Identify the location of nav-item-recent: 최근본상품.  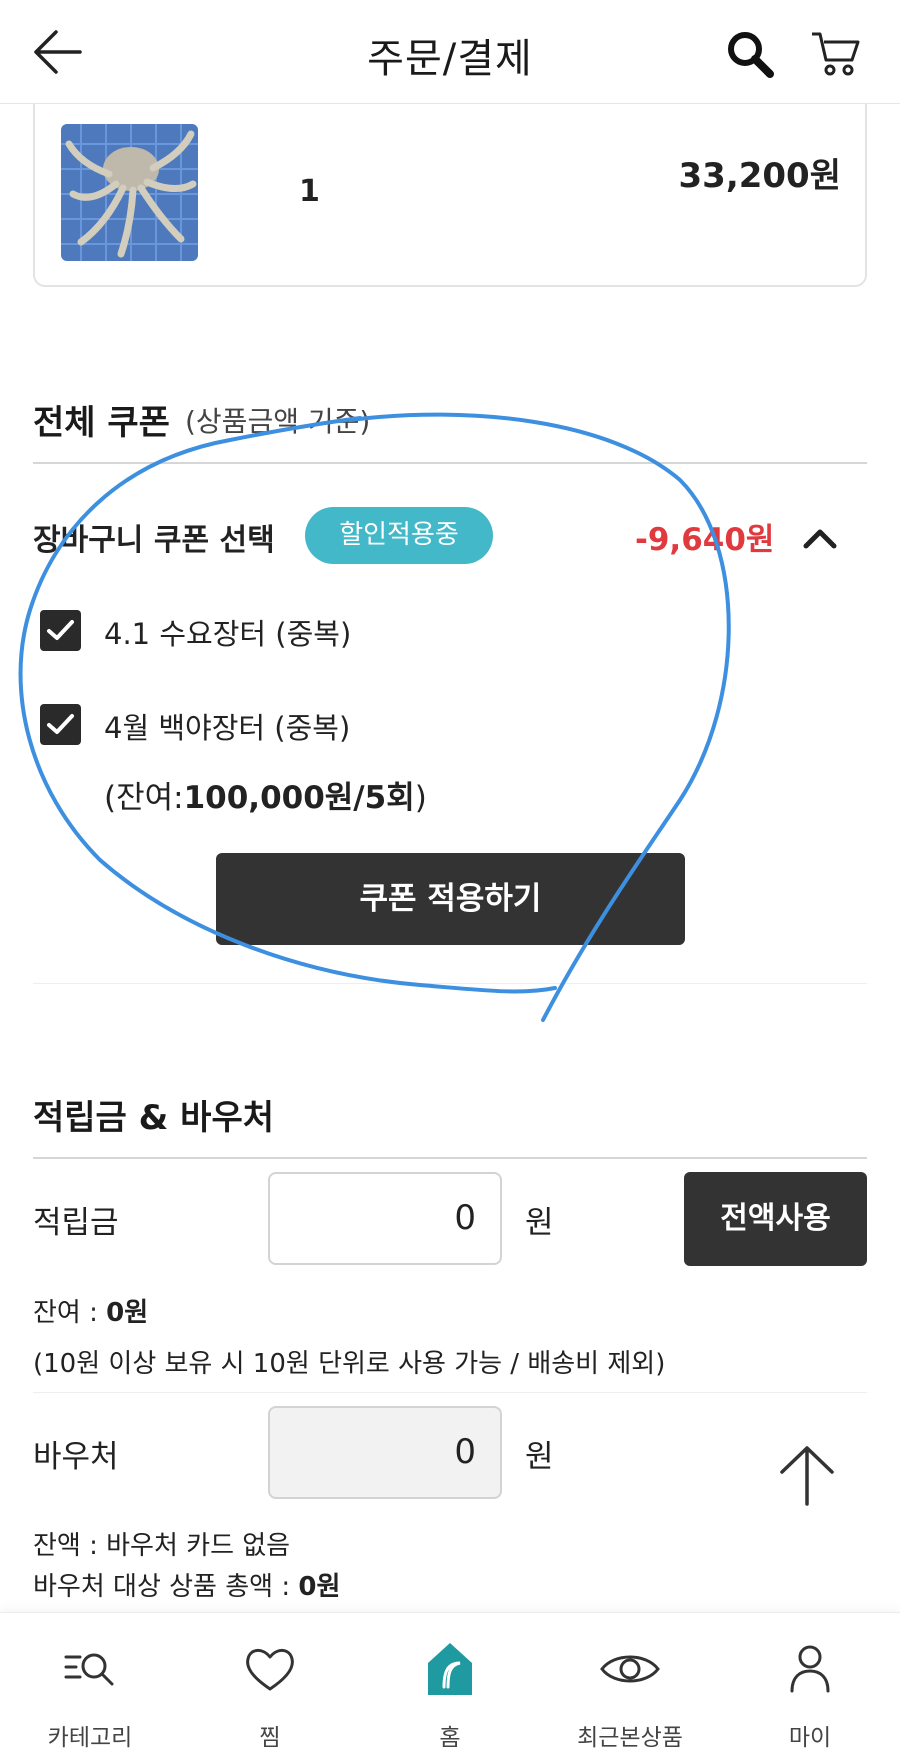
(630, 1684).